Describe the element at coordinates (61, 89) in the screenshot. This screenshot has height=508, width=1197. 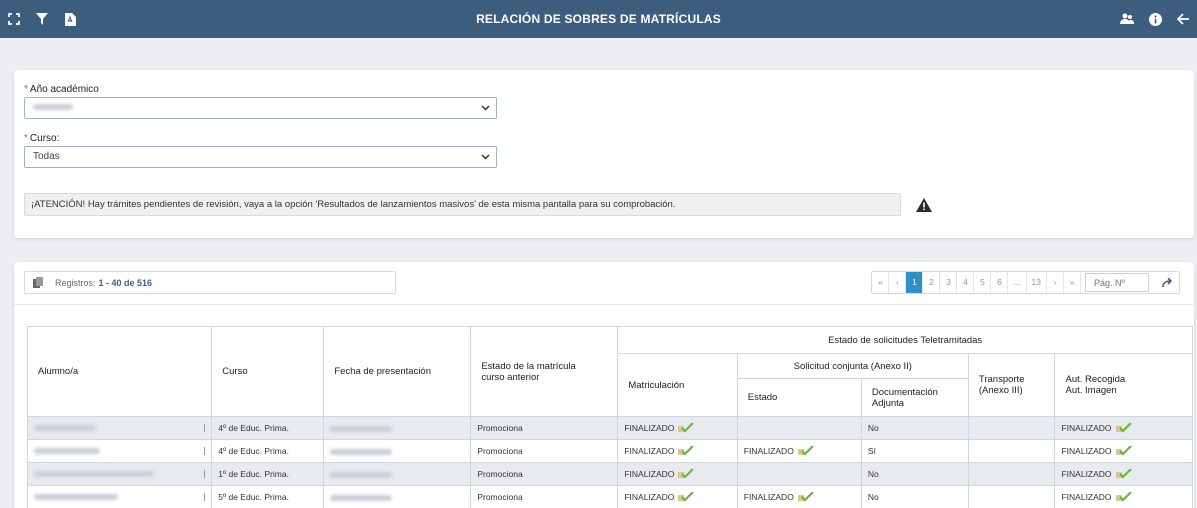
I see `year-label: * Año académico` at that location.